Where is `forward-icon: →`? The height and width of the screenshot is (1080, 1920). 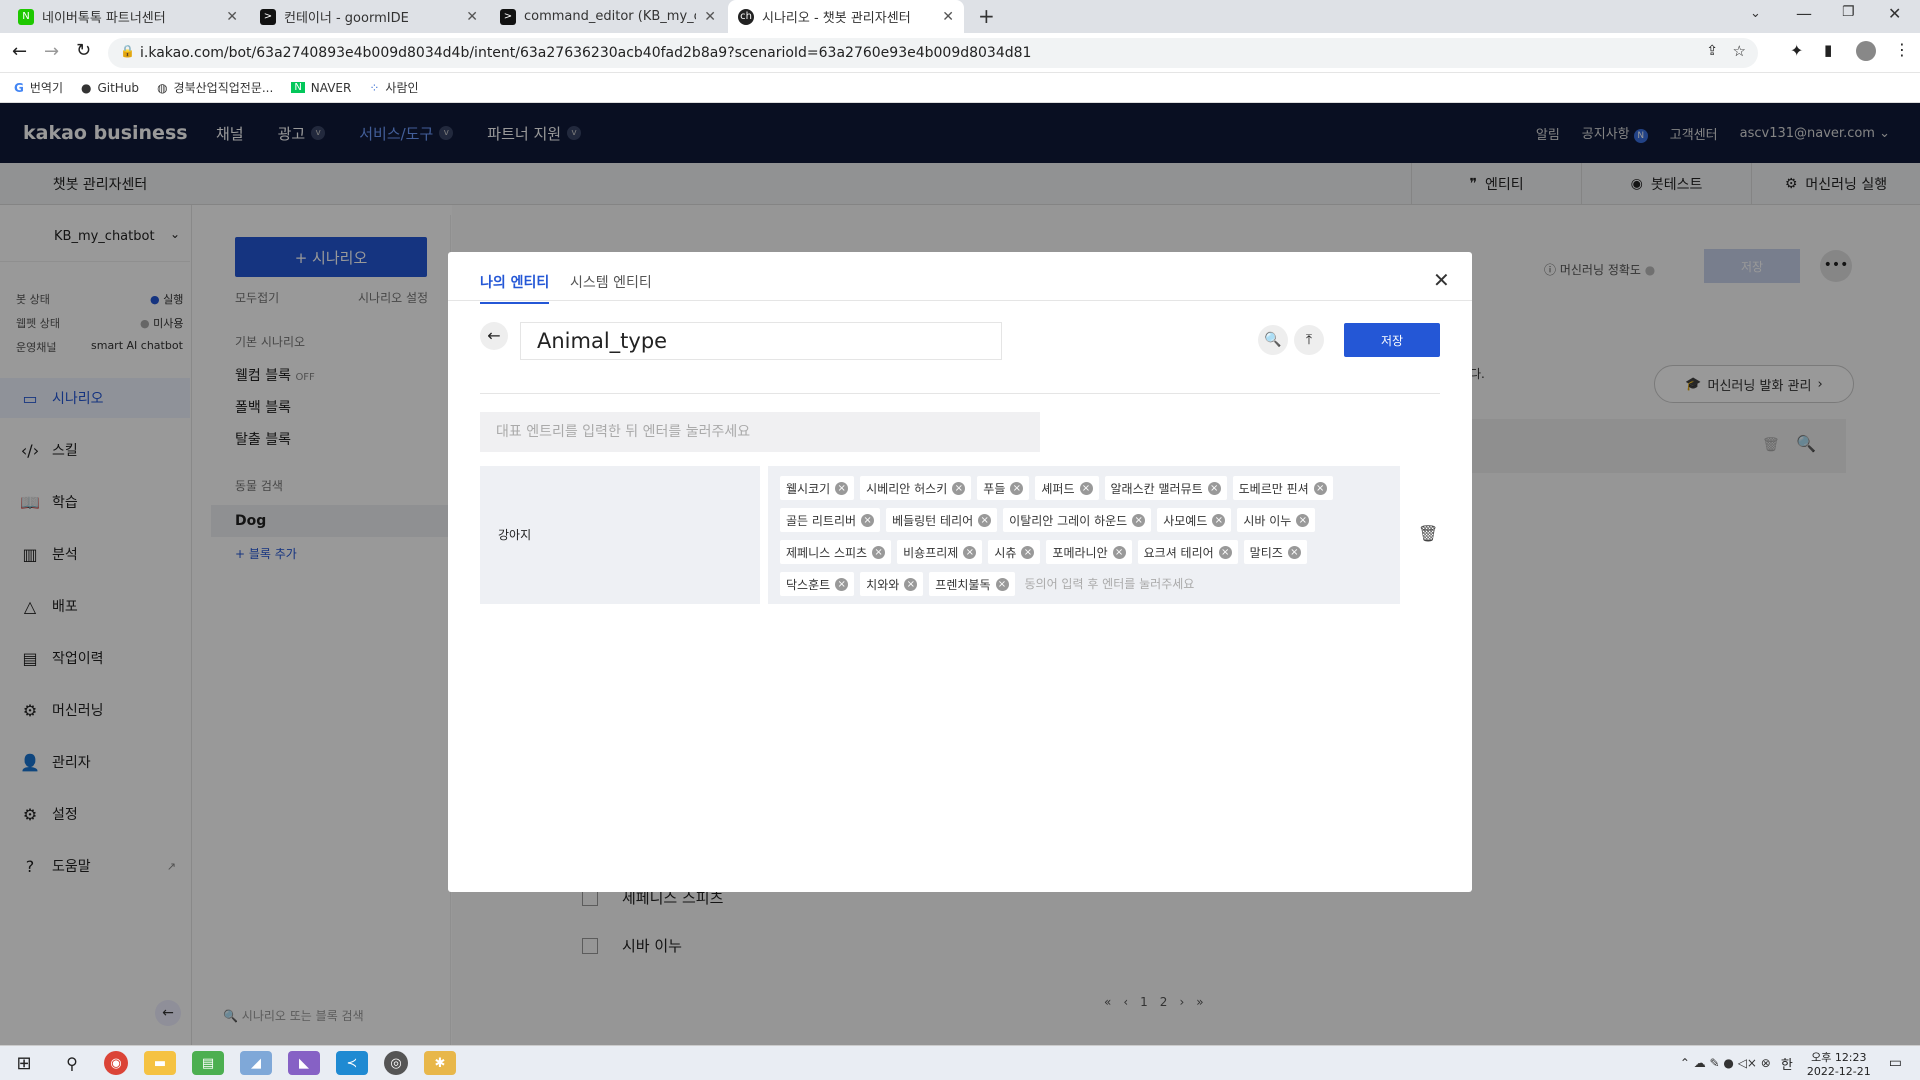
forward-icon: → is located at coordinates (51, 51).